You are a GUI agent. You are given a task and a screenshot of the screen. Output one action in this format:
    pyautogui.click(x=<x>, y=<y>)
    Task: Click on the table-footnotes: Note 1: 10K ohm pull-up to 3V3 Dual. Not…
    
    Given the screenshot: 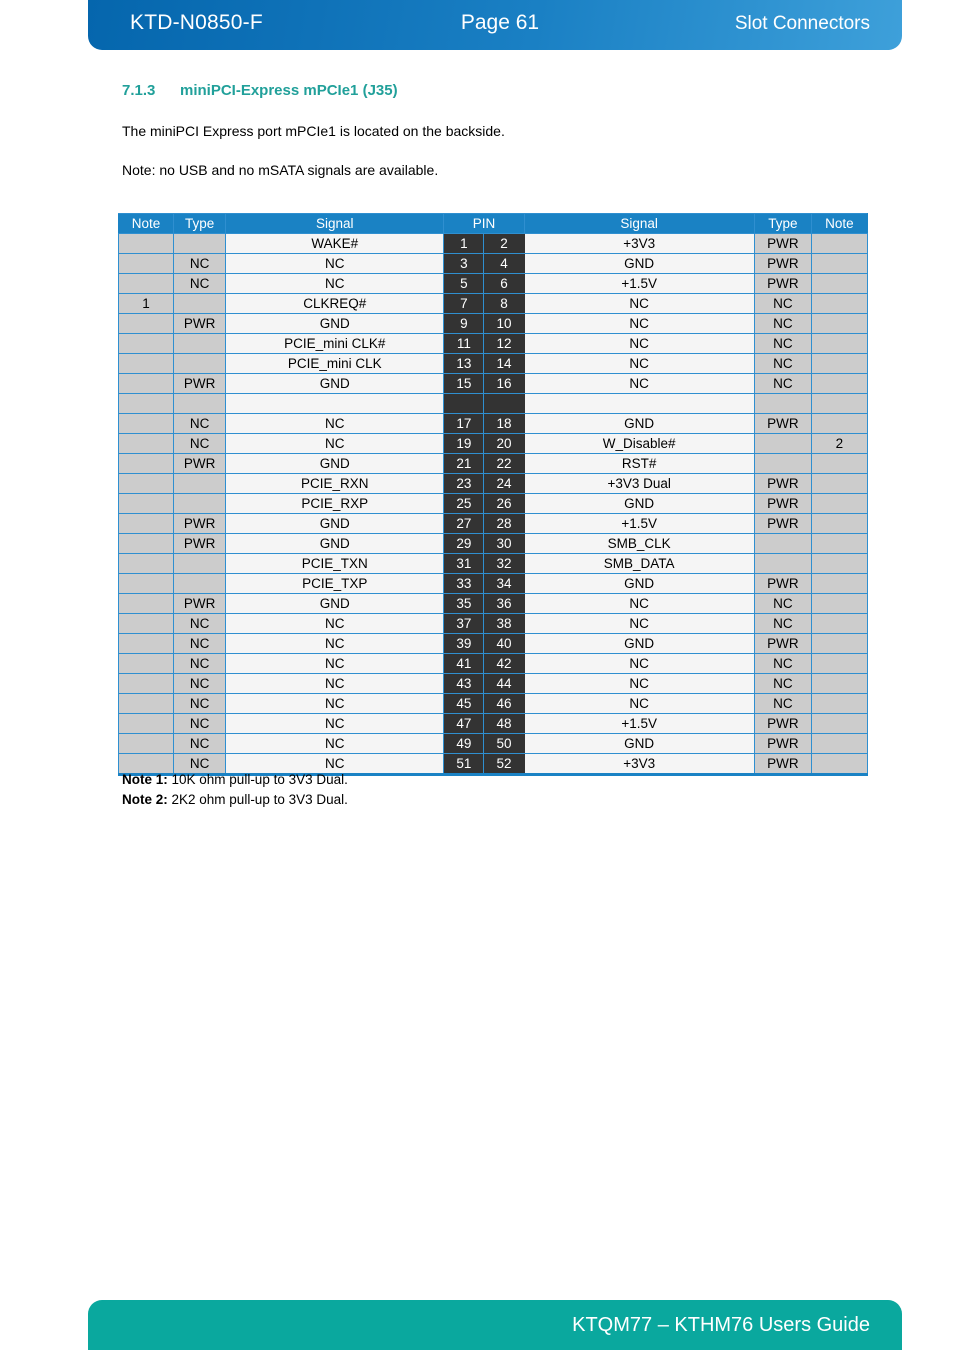 What is the action you would take?
    pyautogui.click(x=235, y=789)
    